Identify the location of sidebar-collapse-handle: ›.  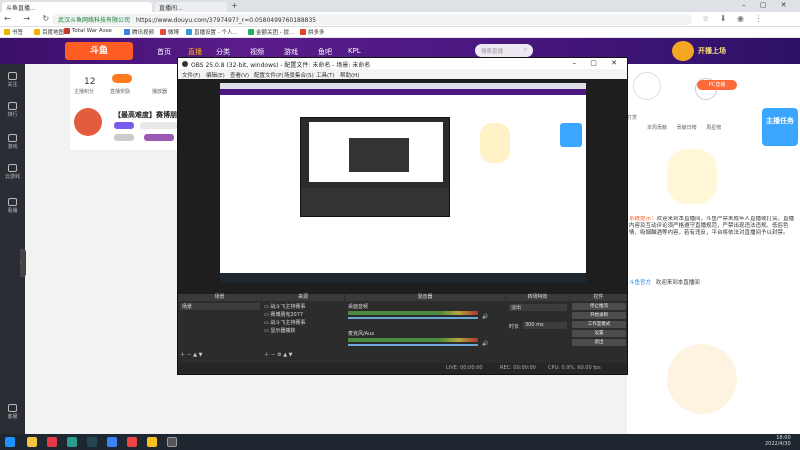
(23, 263).